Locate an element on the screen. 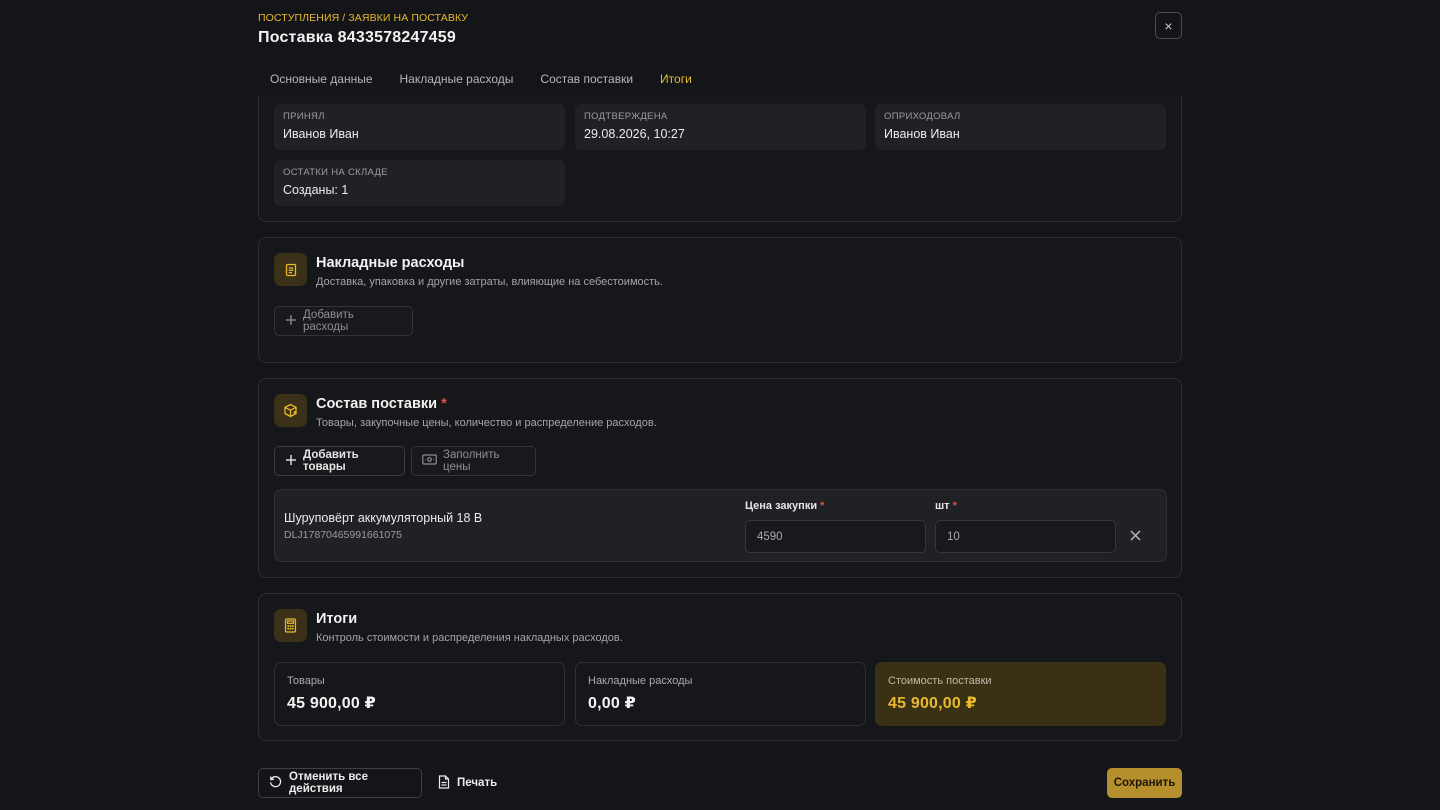  purchase-price-input is located at coordinates (835, 536).